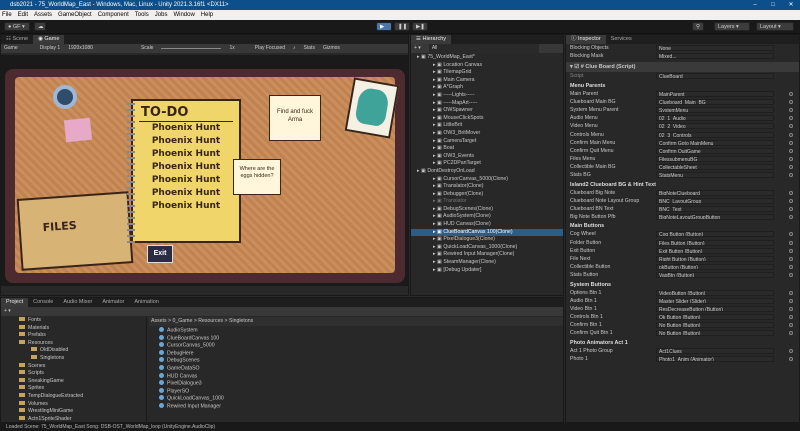 The width and height of the screenshot is (800, 431). What do you see at coordinates (113, 302) in the screenshot?
I see `tab-animator: Animator` at bounding box center [113, 302].